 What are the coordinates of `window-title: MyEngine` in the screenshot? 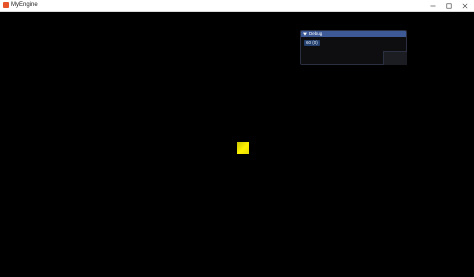 It's located at (24, 5).